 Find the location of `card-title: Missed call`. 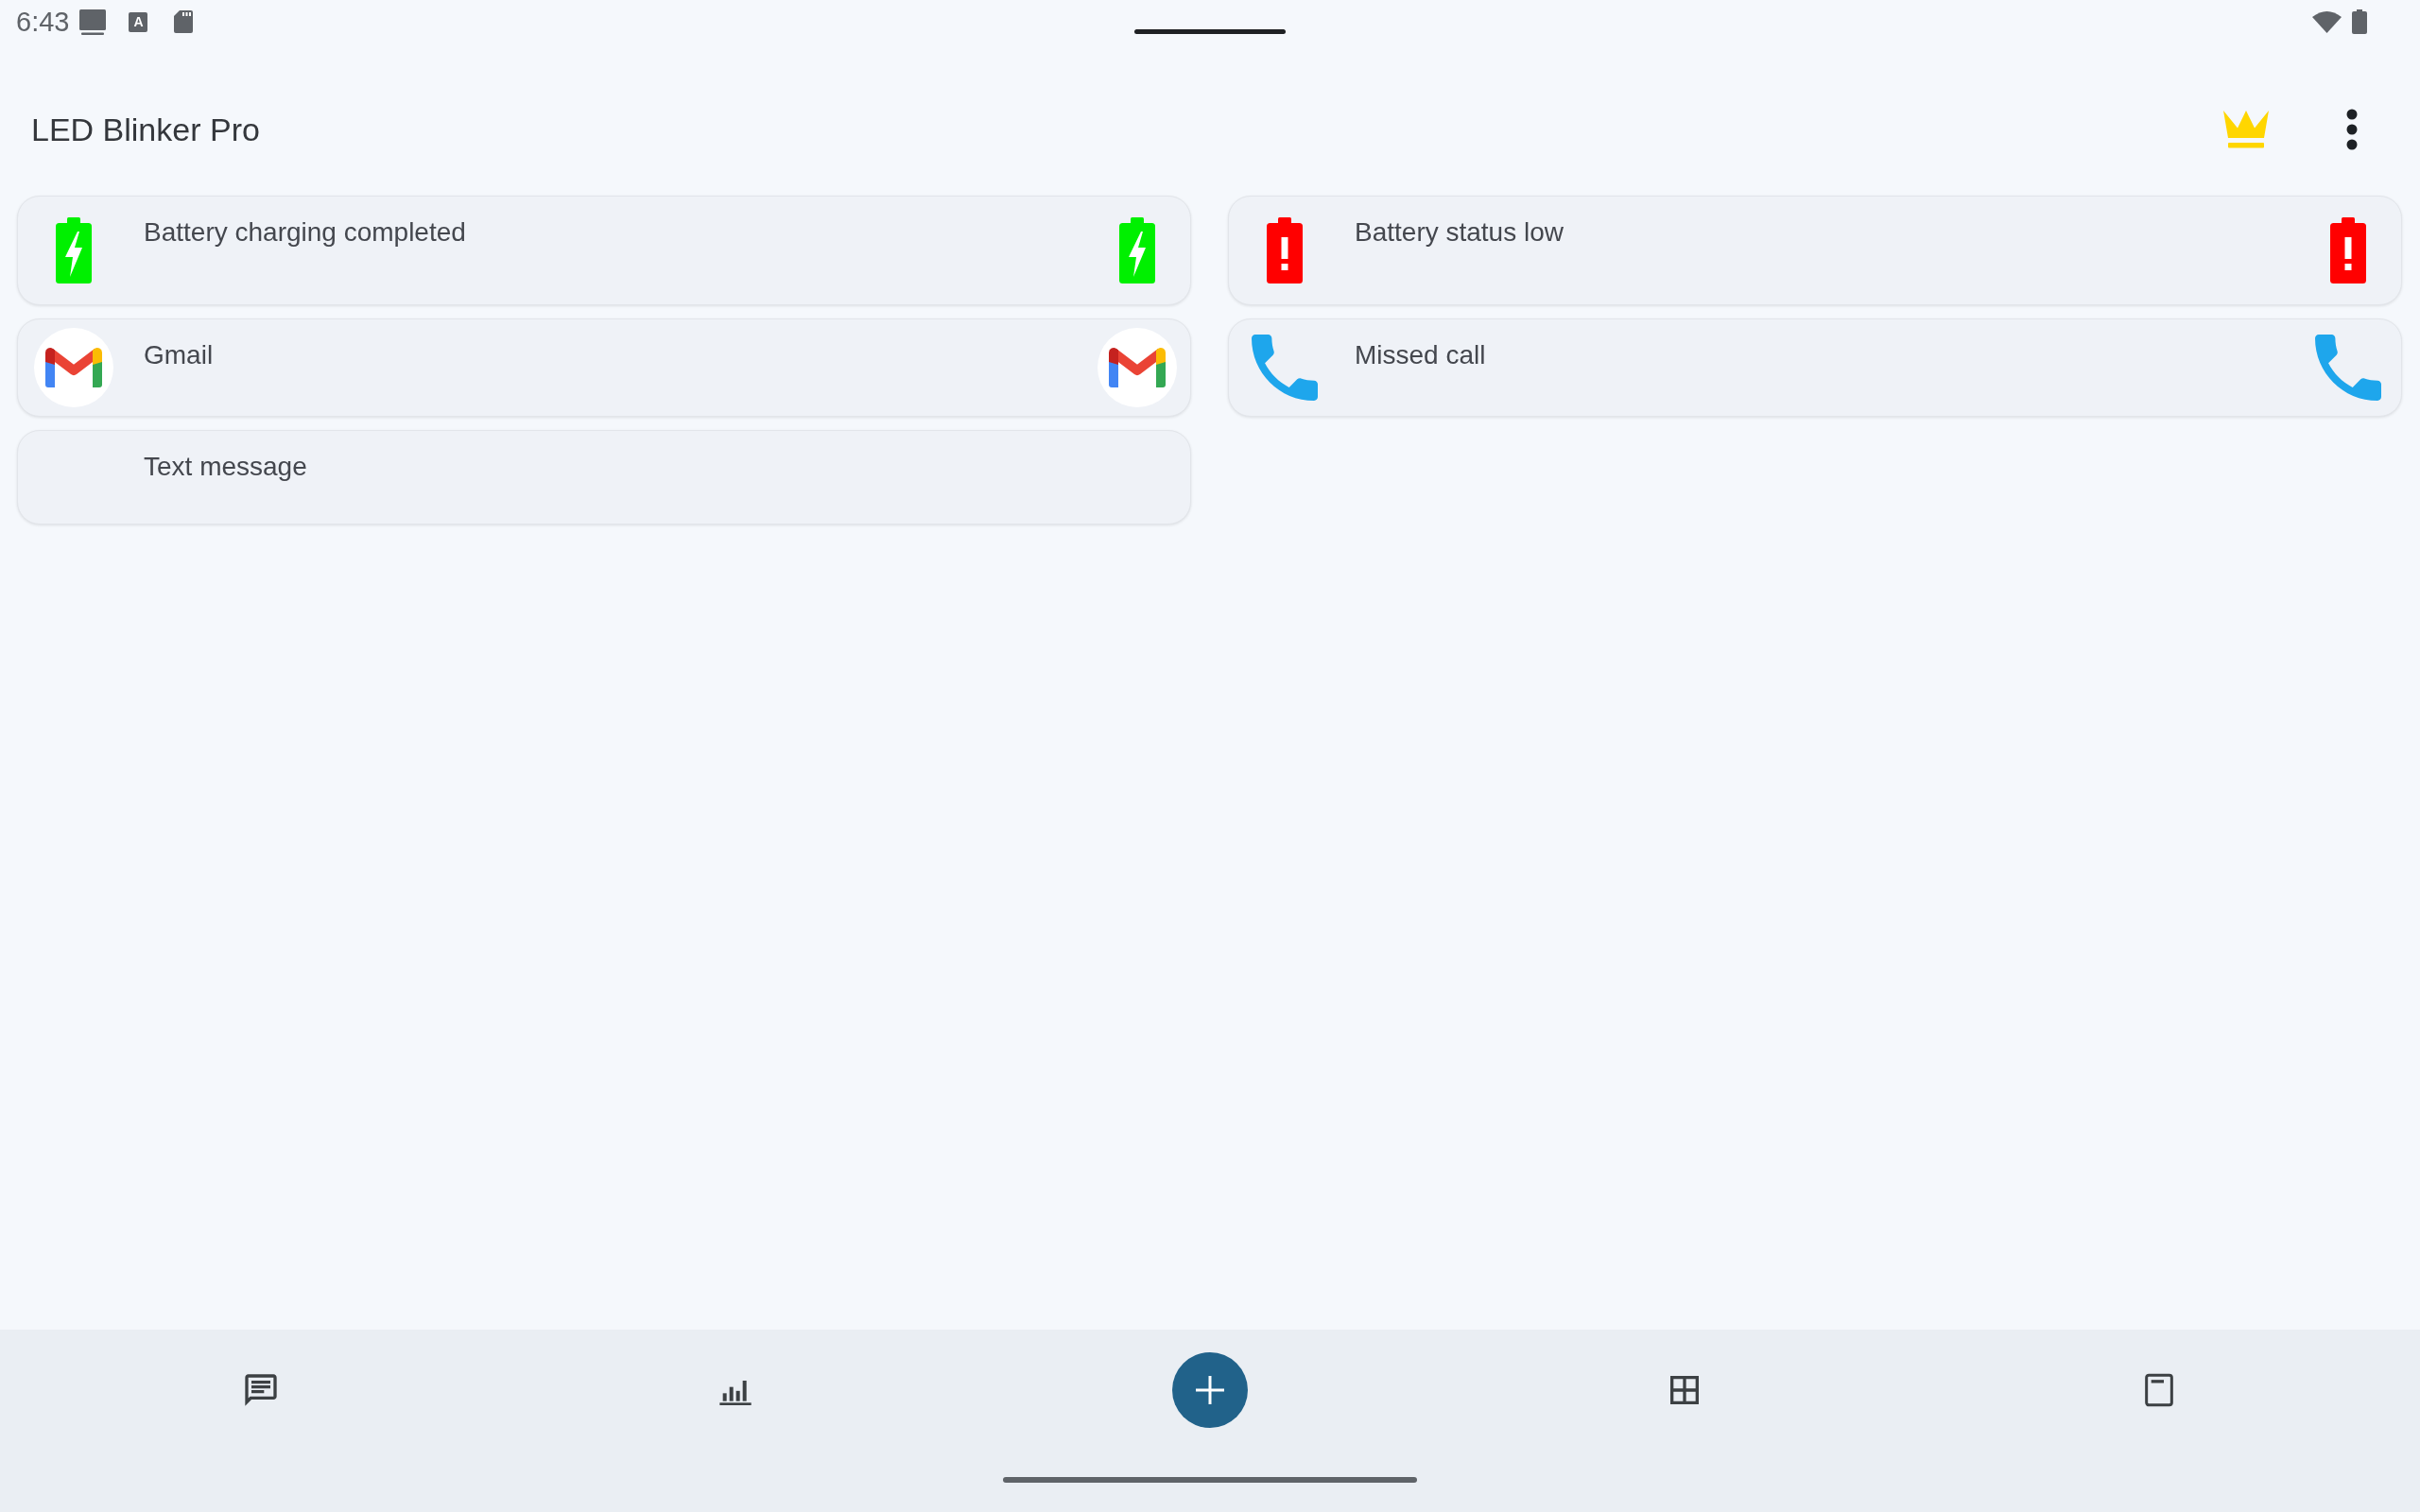

card-title: Missed call is located at coordinates (1421, 355).